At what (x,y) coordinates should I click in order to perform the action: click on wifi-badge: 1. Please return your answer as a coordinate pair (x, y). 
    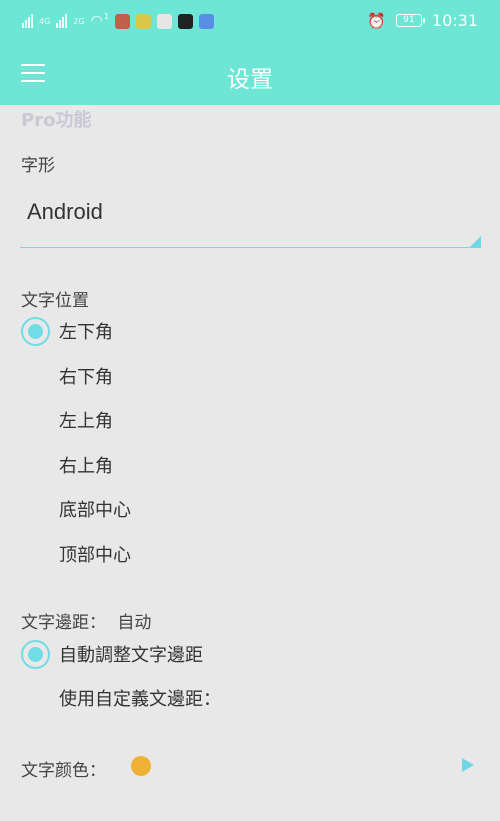
    Looking at the image, I should click on (106, 16).